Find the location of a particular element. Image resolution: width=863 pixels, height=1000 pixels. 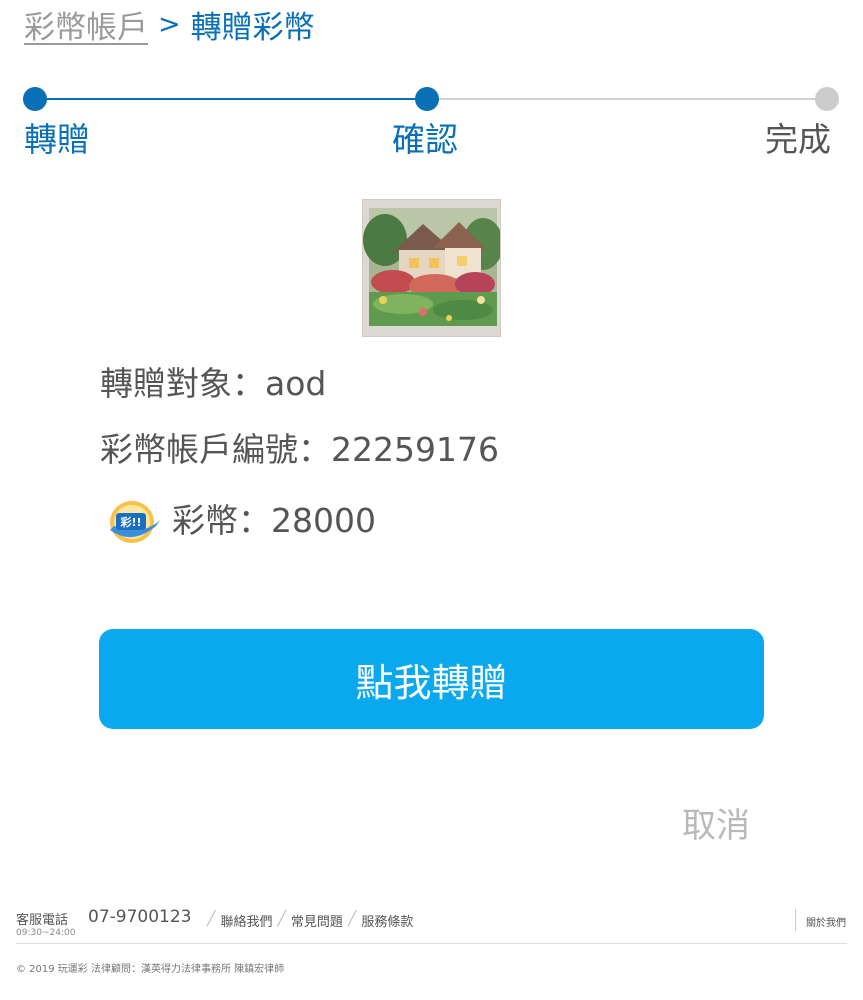

lottery-coin-icon: 彩!! is located at coordinates (135, 522).